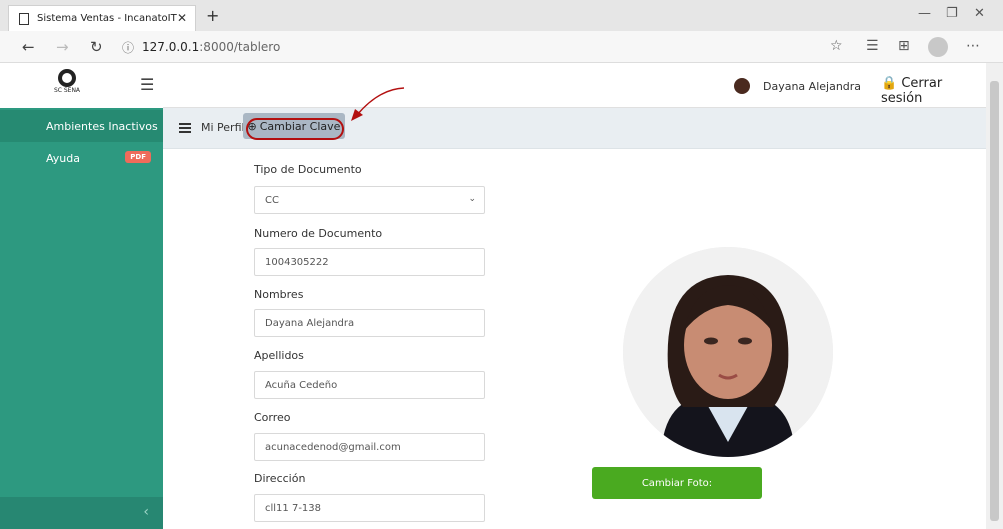 Image resolution: width=1003 pixels, height=529 pixels. I want to click on profile-subbar: Mi Perfil ⊕ Cambiar Clave, so click(574, 128).